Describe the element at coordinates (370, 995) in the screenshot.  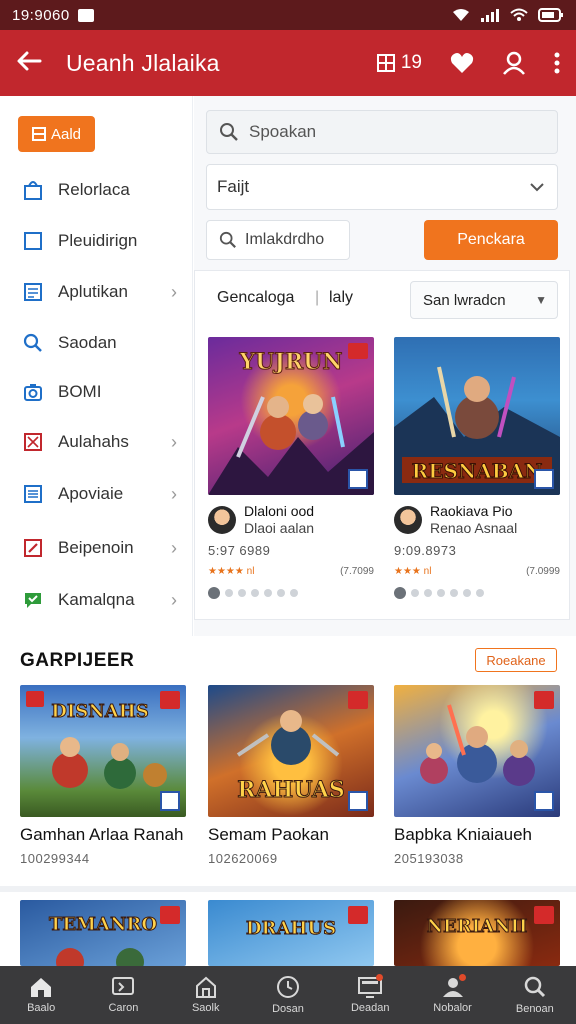
I see `nav-item-deadan: Deadan` at that location.